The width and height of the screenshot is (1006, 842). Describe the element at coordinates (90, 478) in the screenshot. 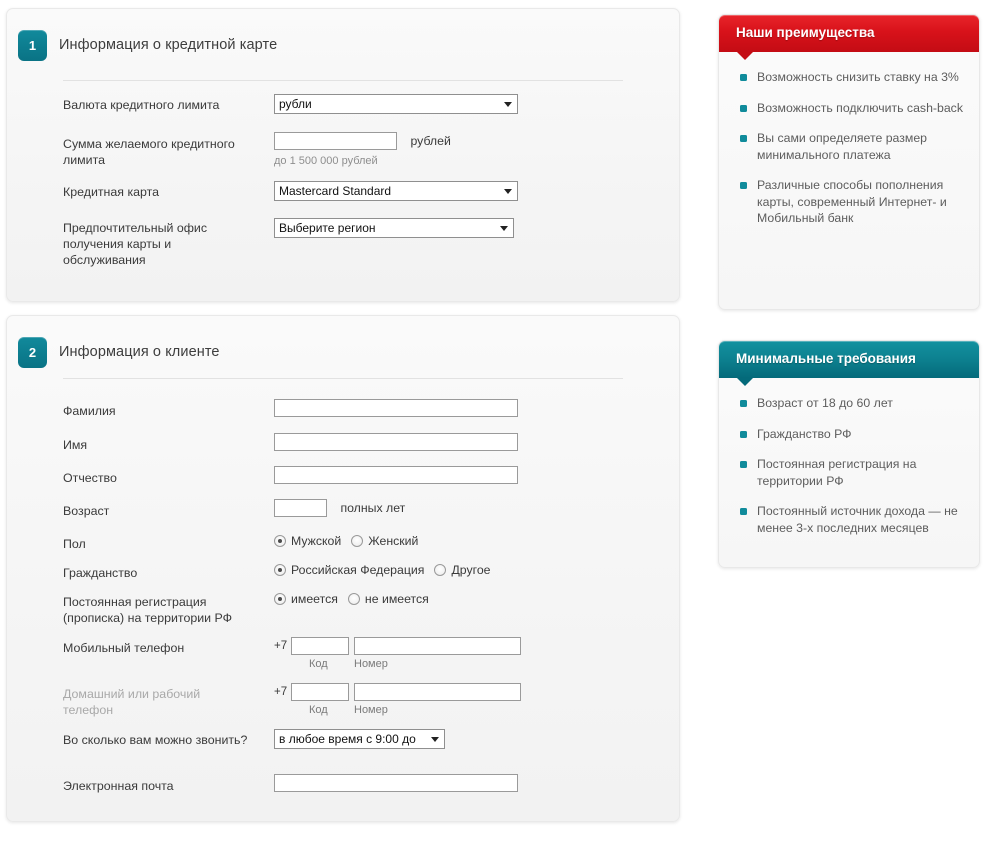

I see `label-patronymic: Отчество` at that location.